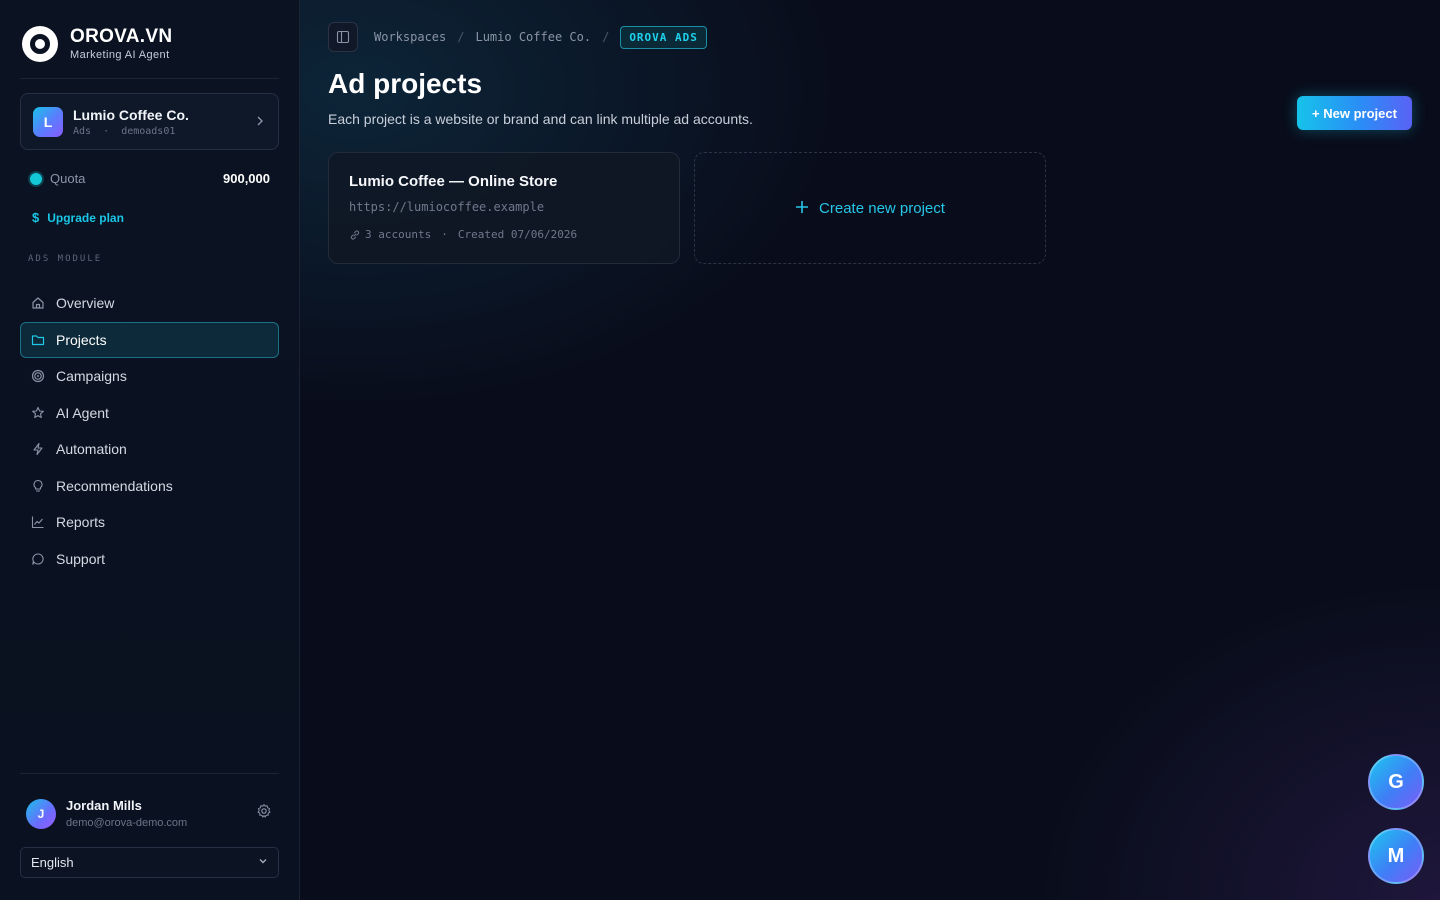 This screenshot has height=900, width=1440. What do you see at coordinates (91, 449) in the screenshot?
I see `sidebar-item-label: Automation` at bounding box center [91, 449].